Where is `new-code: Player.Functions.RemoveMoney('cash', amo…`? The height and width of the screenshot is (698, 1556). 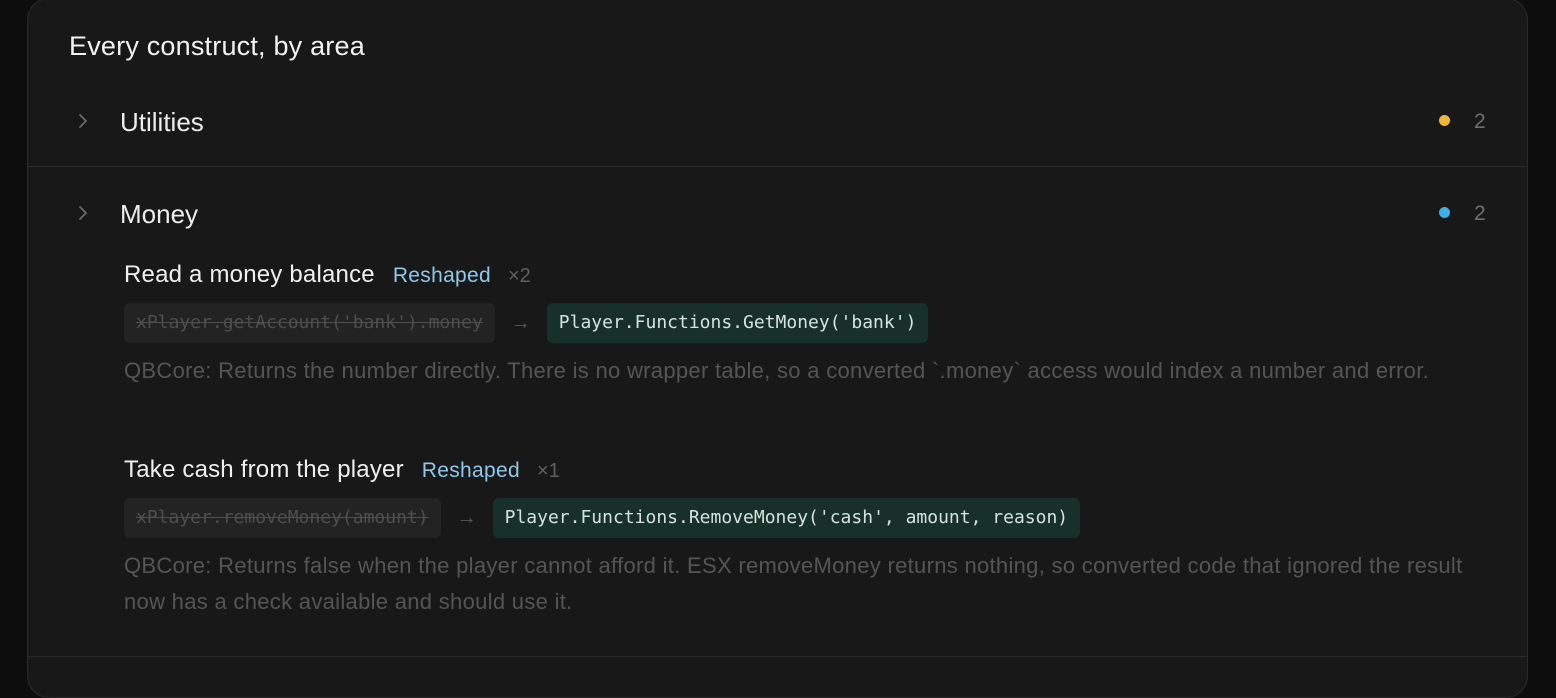
new-code: Player.Functions.RemoveMoney('cash', amo… is located at coordinates (786, 518).